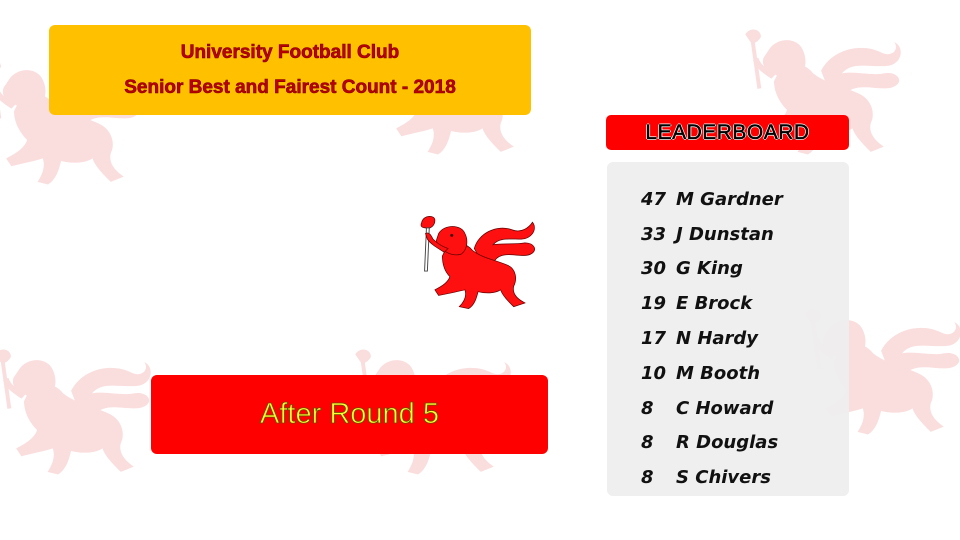 Image resolution: width=960 pixels, height=540 pixels. I want to click on leaderboard-row: 33 J Dunstan, so click(712, 234).